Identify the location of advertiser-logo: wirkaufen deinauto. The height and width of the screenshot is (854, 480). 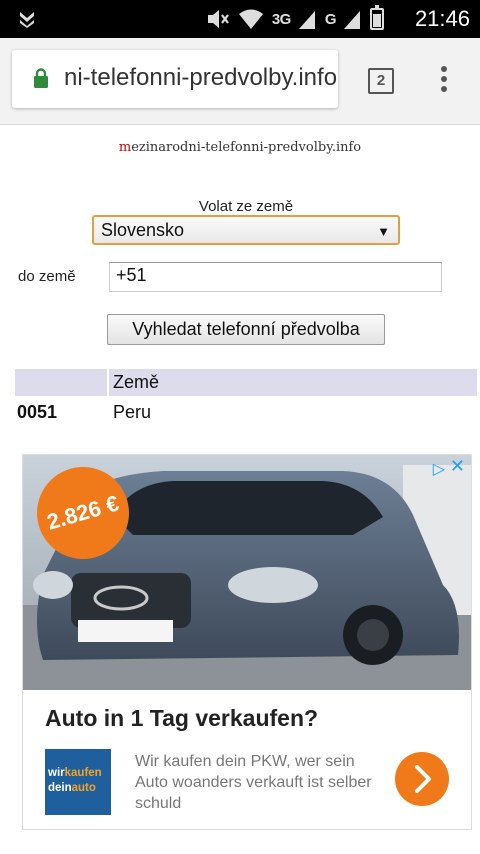
(78, 782).